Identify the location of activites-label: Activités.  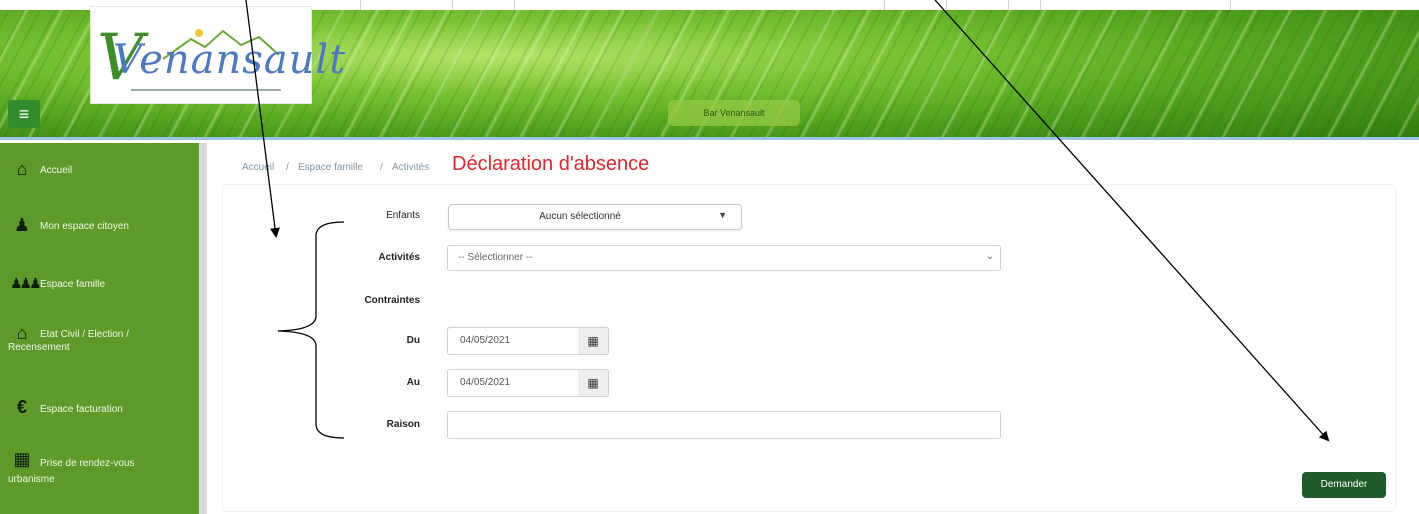
(399, 257).